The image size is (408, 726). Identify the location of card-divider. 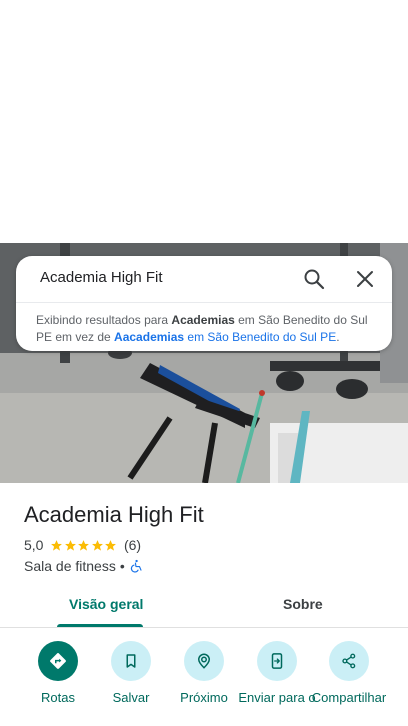
(204, 302).